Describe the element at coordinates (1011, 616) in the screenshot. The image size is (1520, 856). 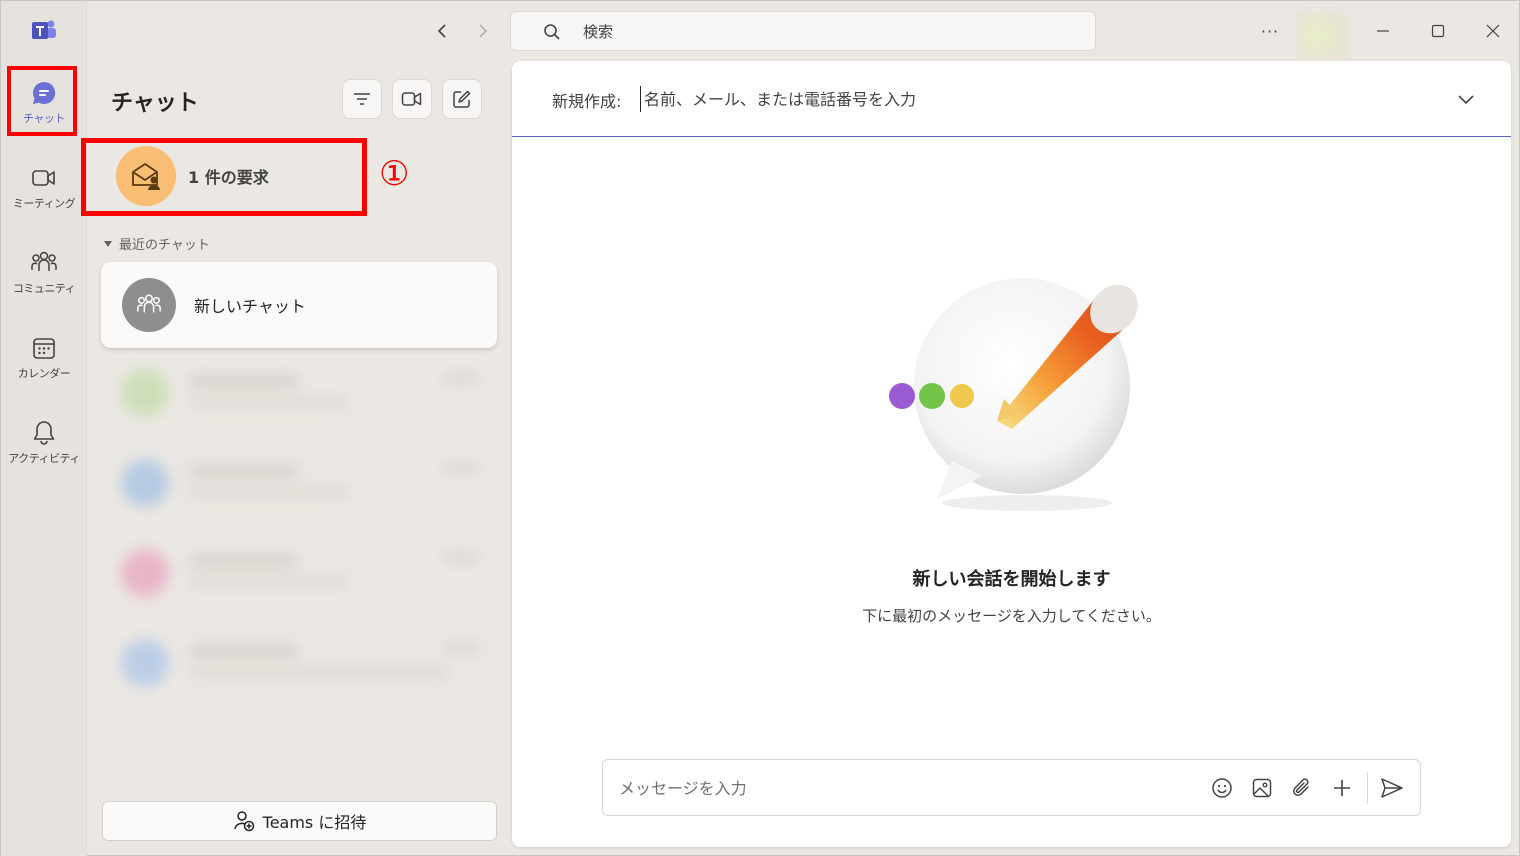
I see `empty-state-subtitle: 下に最初のメッセージを入力してください。` at that location.